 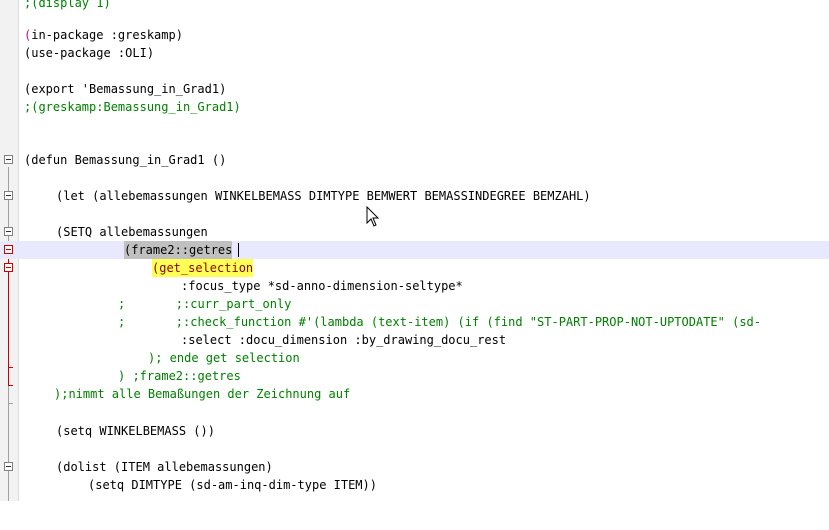 I want to click on code-line: ; ;:curr_part_only, so click(x=414, y=304).